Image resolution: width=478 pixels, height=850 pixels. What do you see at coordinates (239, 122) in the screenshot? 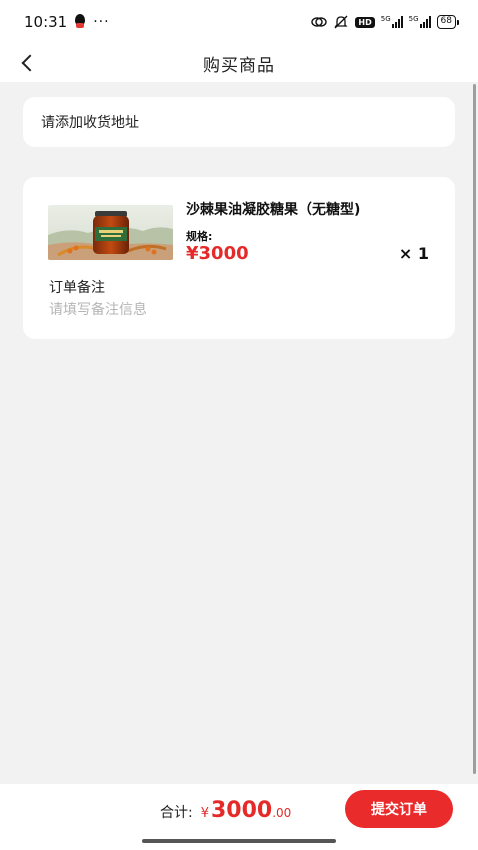
I see `add-address-button: 请添加收货地址` at bounding box center [239, 122].